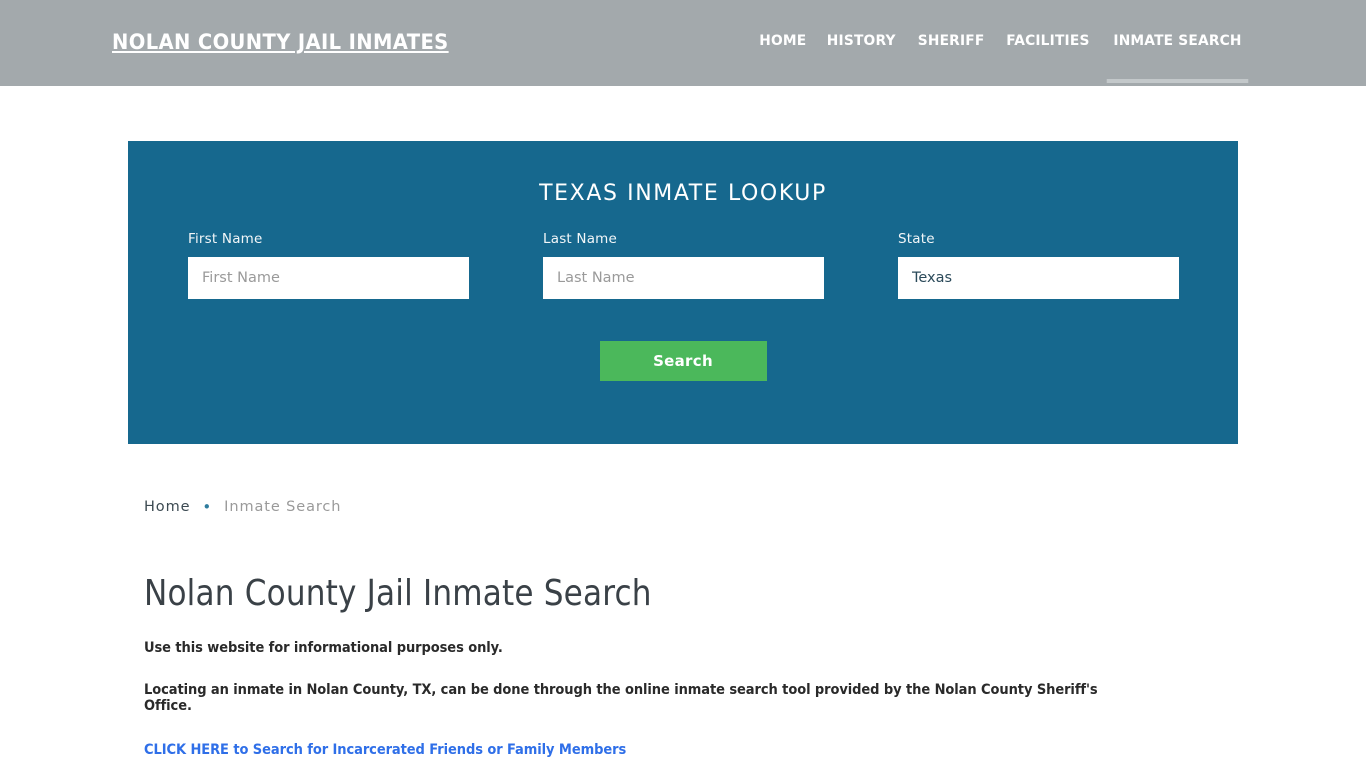 Image resolution: width=1366 pixels, height=768 pixels. I want to click on first-name-field-group: First Name, so click(328, 265).